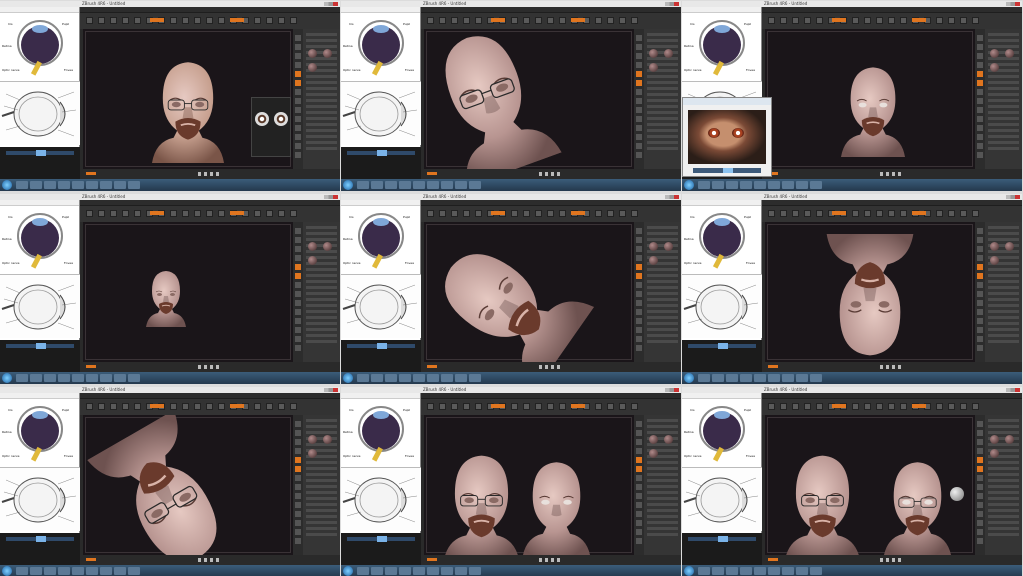  What do you see at coordinates (728, 170) in the screenshot?
I see `popup-nav-handle` at bounding box center [728, 170].